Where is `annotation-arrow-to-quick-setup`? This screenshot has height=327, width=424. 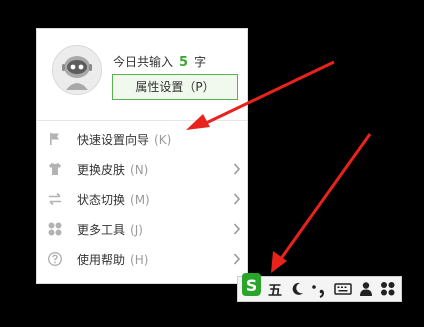 annotation-arrow-to-quick-setup is located at coordinates (260, 95).